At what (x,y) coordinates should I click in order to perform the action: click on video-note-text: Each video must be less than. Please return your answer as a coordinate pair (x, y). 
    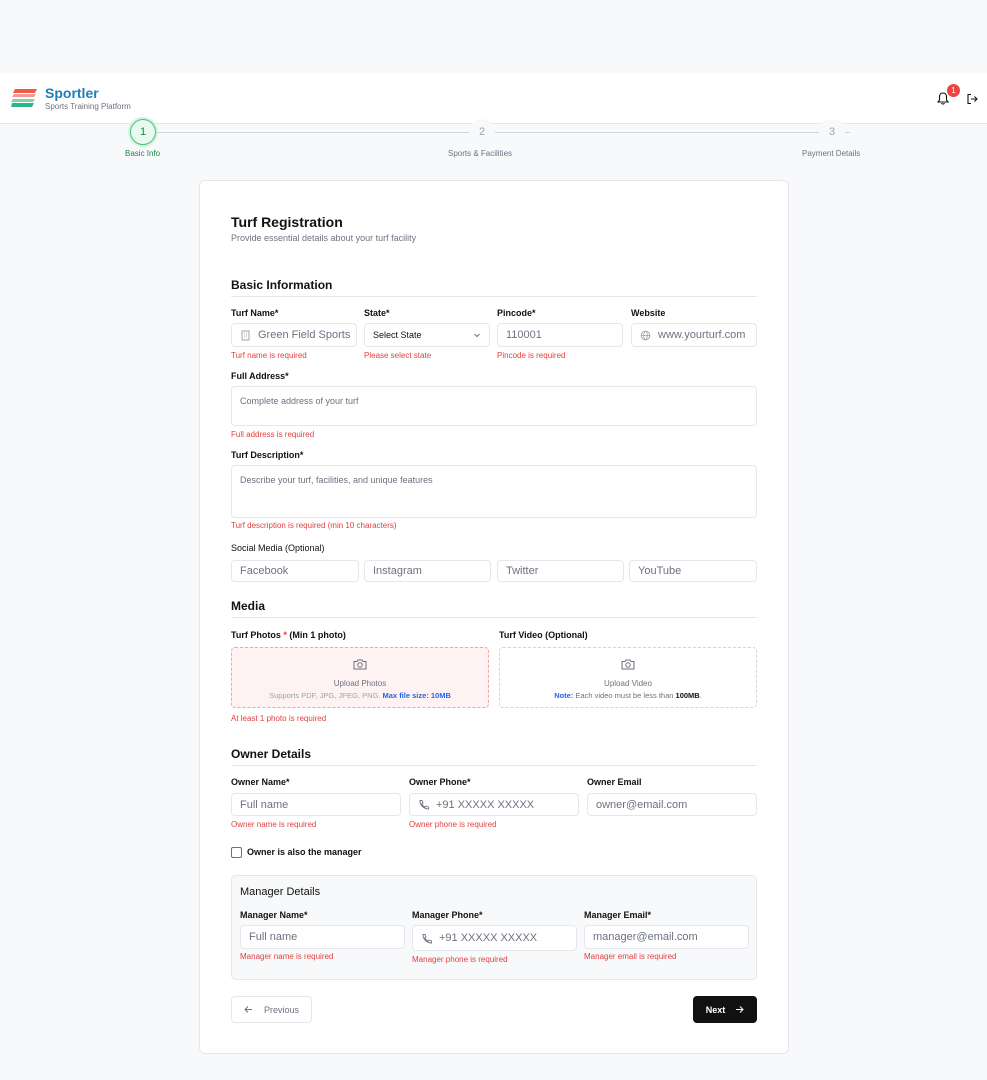
    Looking at the image, I should click on (624, 695).